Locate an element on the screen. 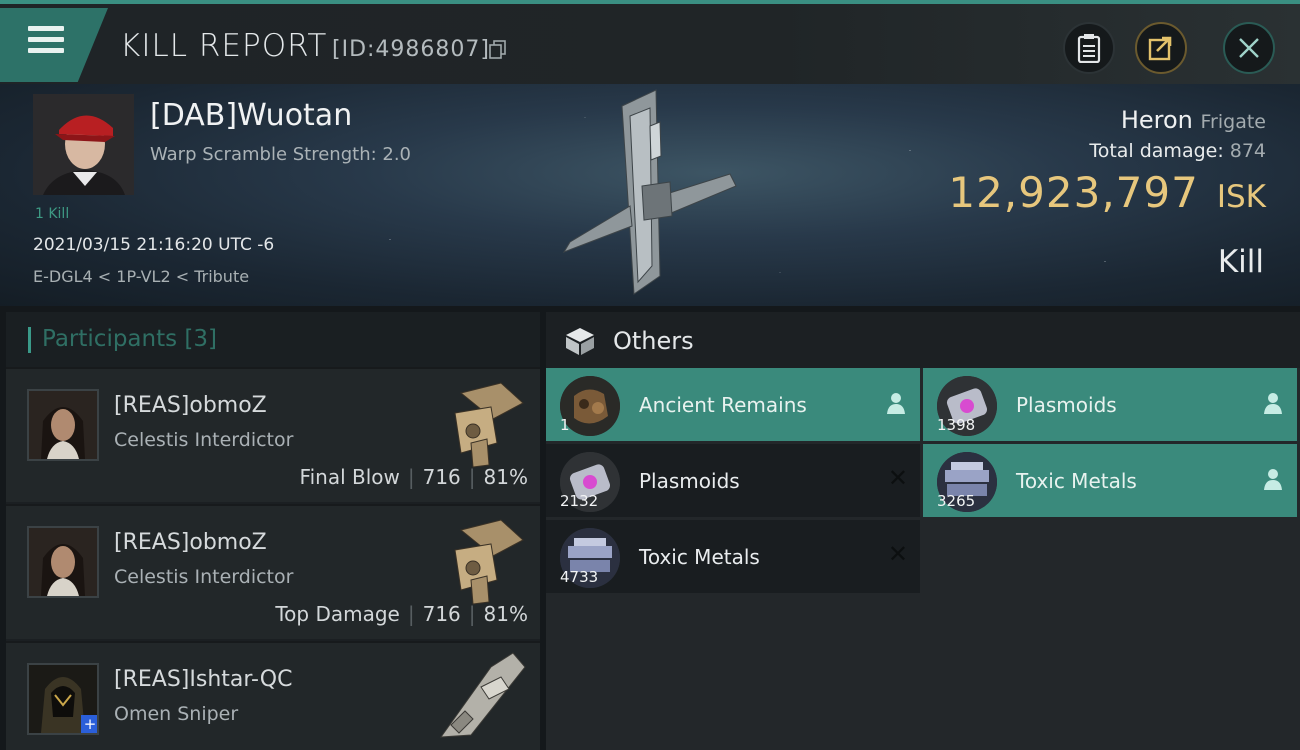  cube-icon is located at coordinates (580, 341).